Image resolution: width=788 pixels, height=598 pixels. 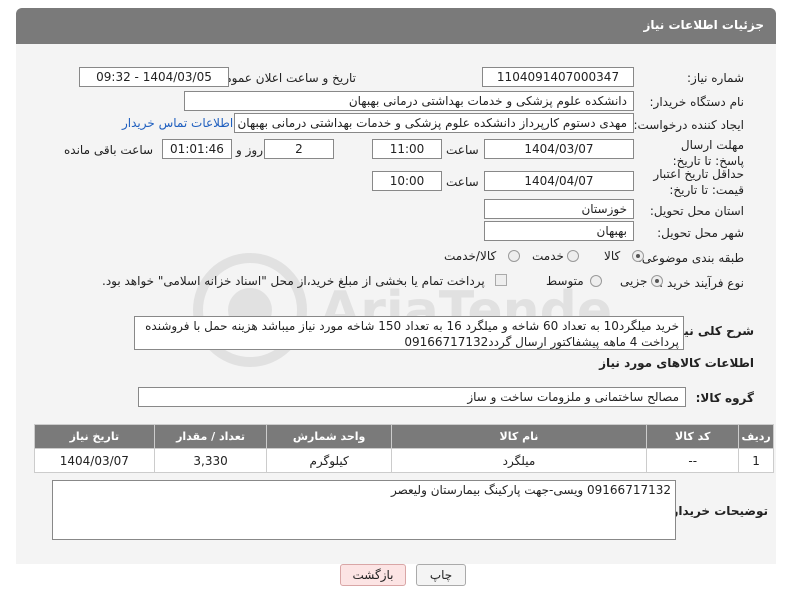 What do you see at coordinates (717, 511) in the screenshot?
I see `buyer-notes-label: توضیحات خریدار:` at bounding box center [717, 511].